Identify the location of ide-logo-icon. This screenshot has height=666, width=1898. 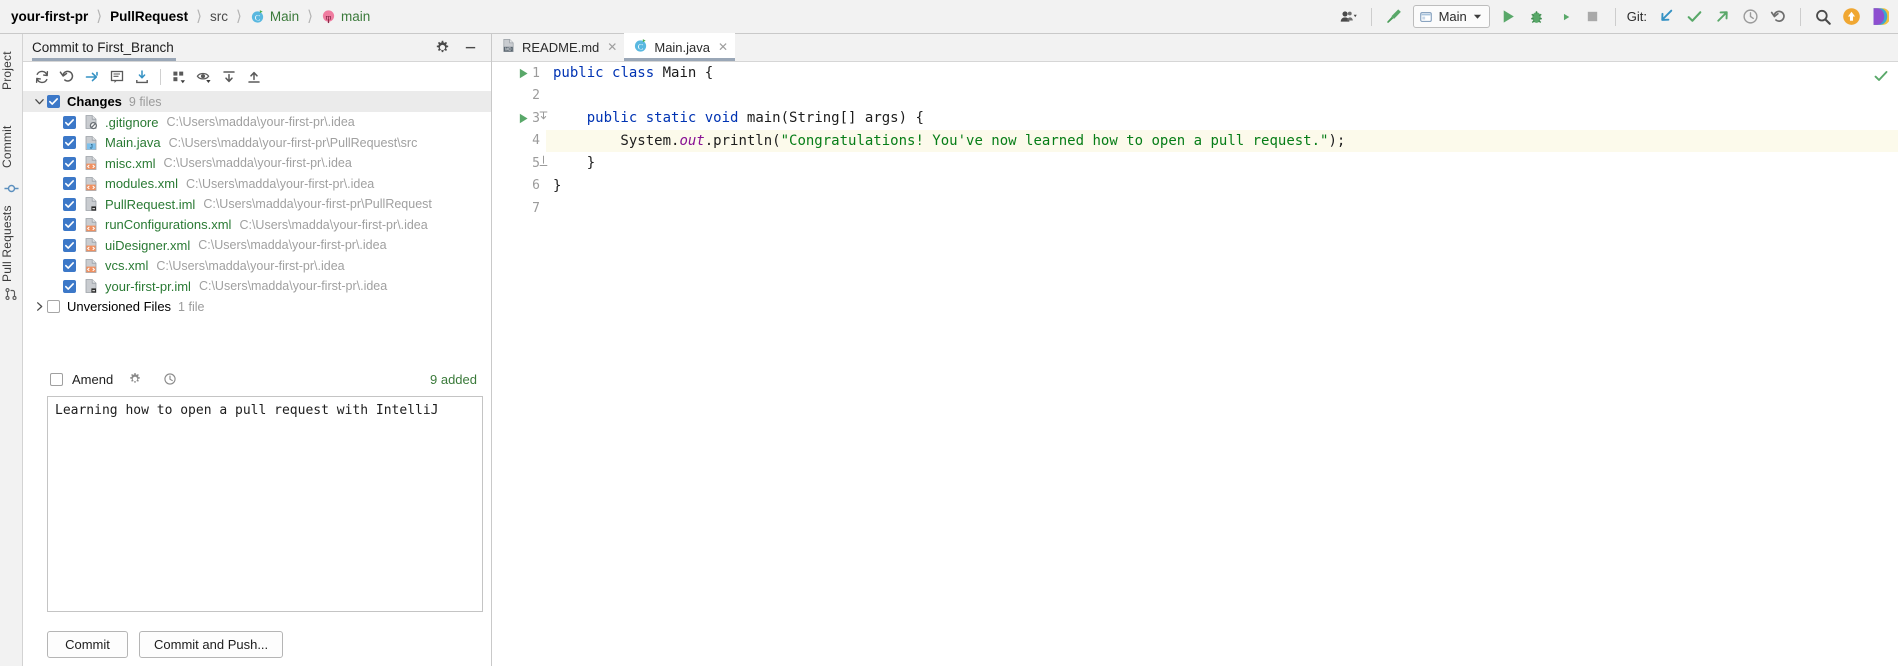
(1879, 17).